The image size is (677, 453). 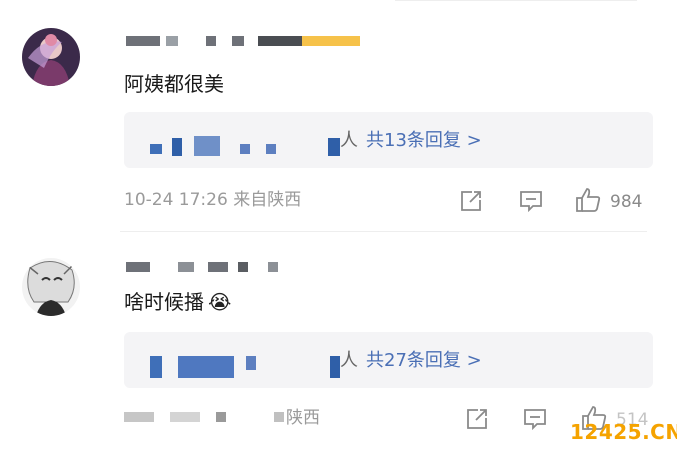 I want to click on comment-meta: 陕西, so click(x=303, y=418).